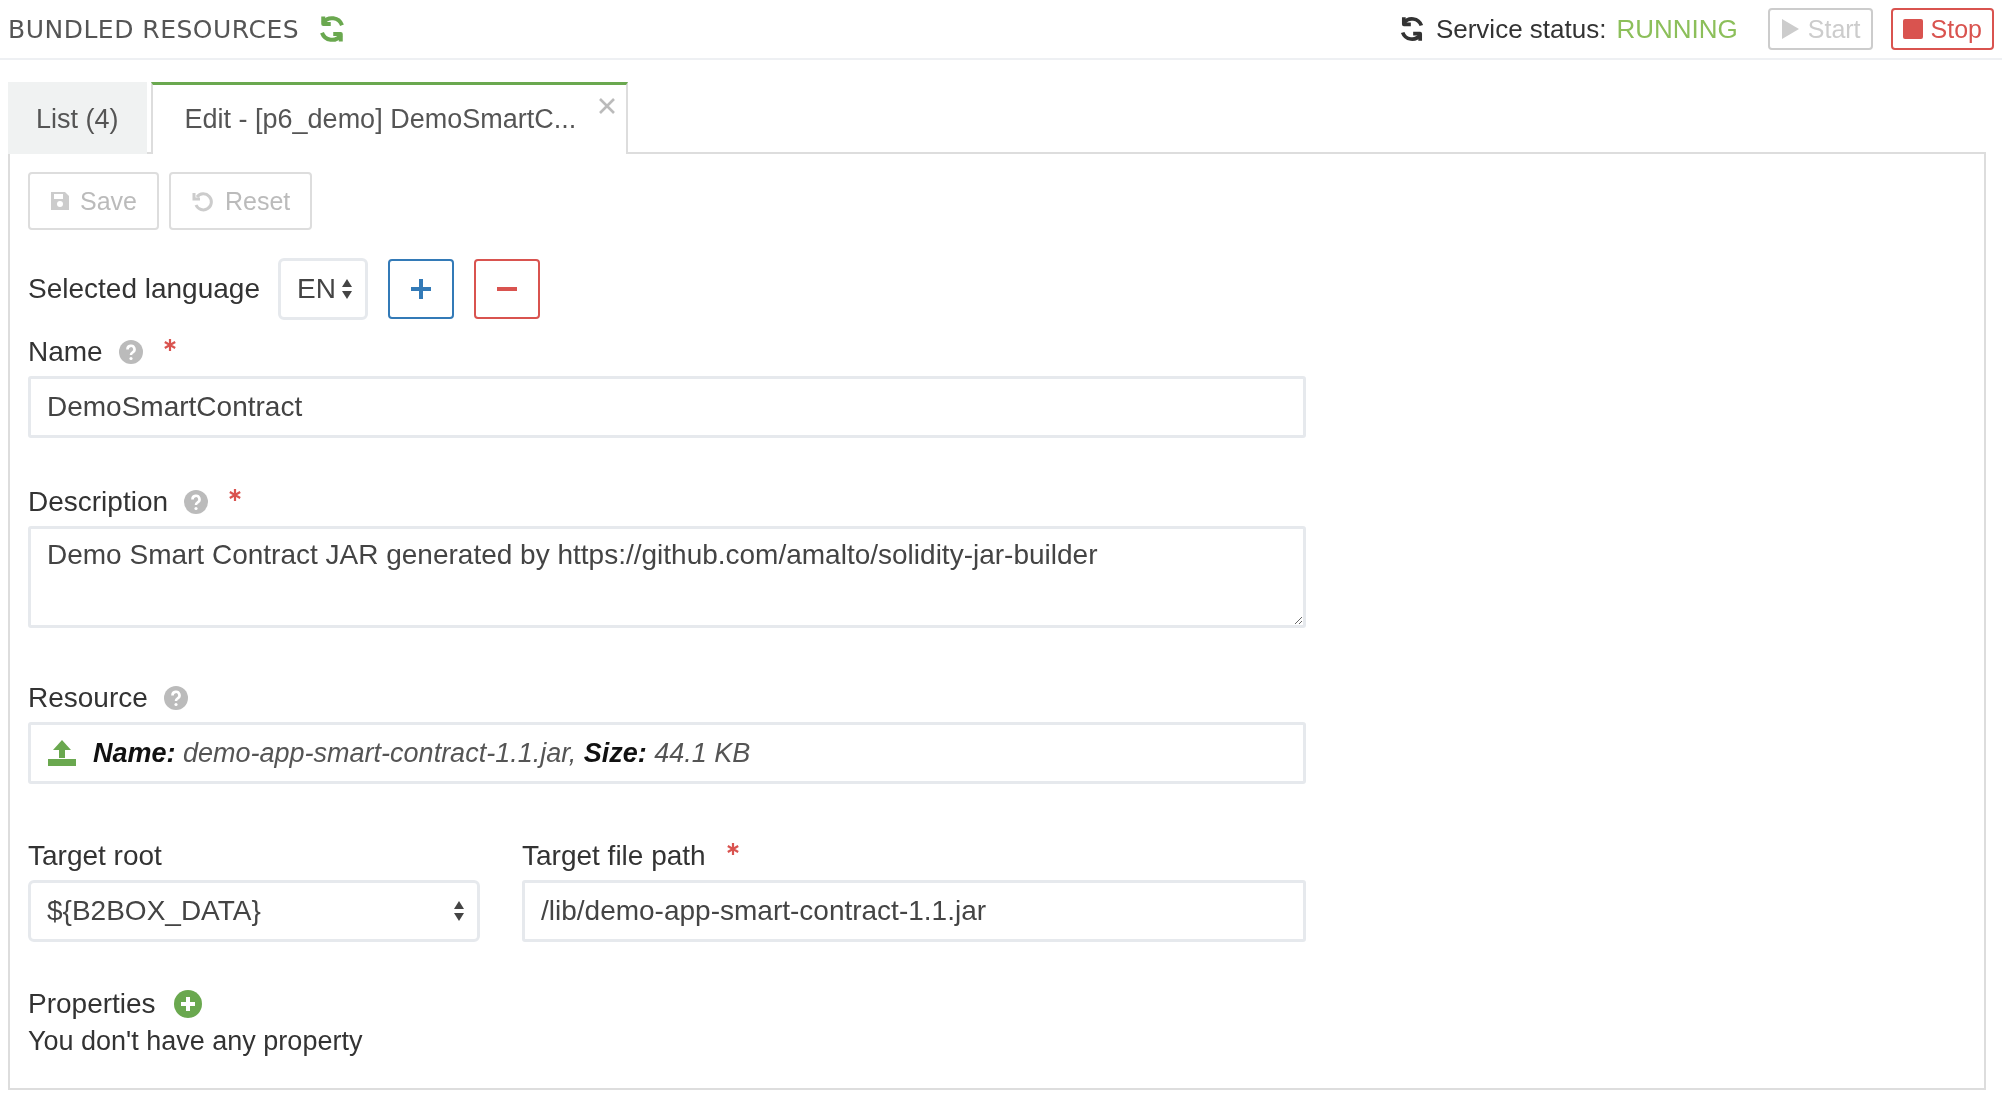  I want to click on description-field: Demo Smart Contract JAR generated by https://github.com/amalto/solidity-jar-builder, so click(667, 577).